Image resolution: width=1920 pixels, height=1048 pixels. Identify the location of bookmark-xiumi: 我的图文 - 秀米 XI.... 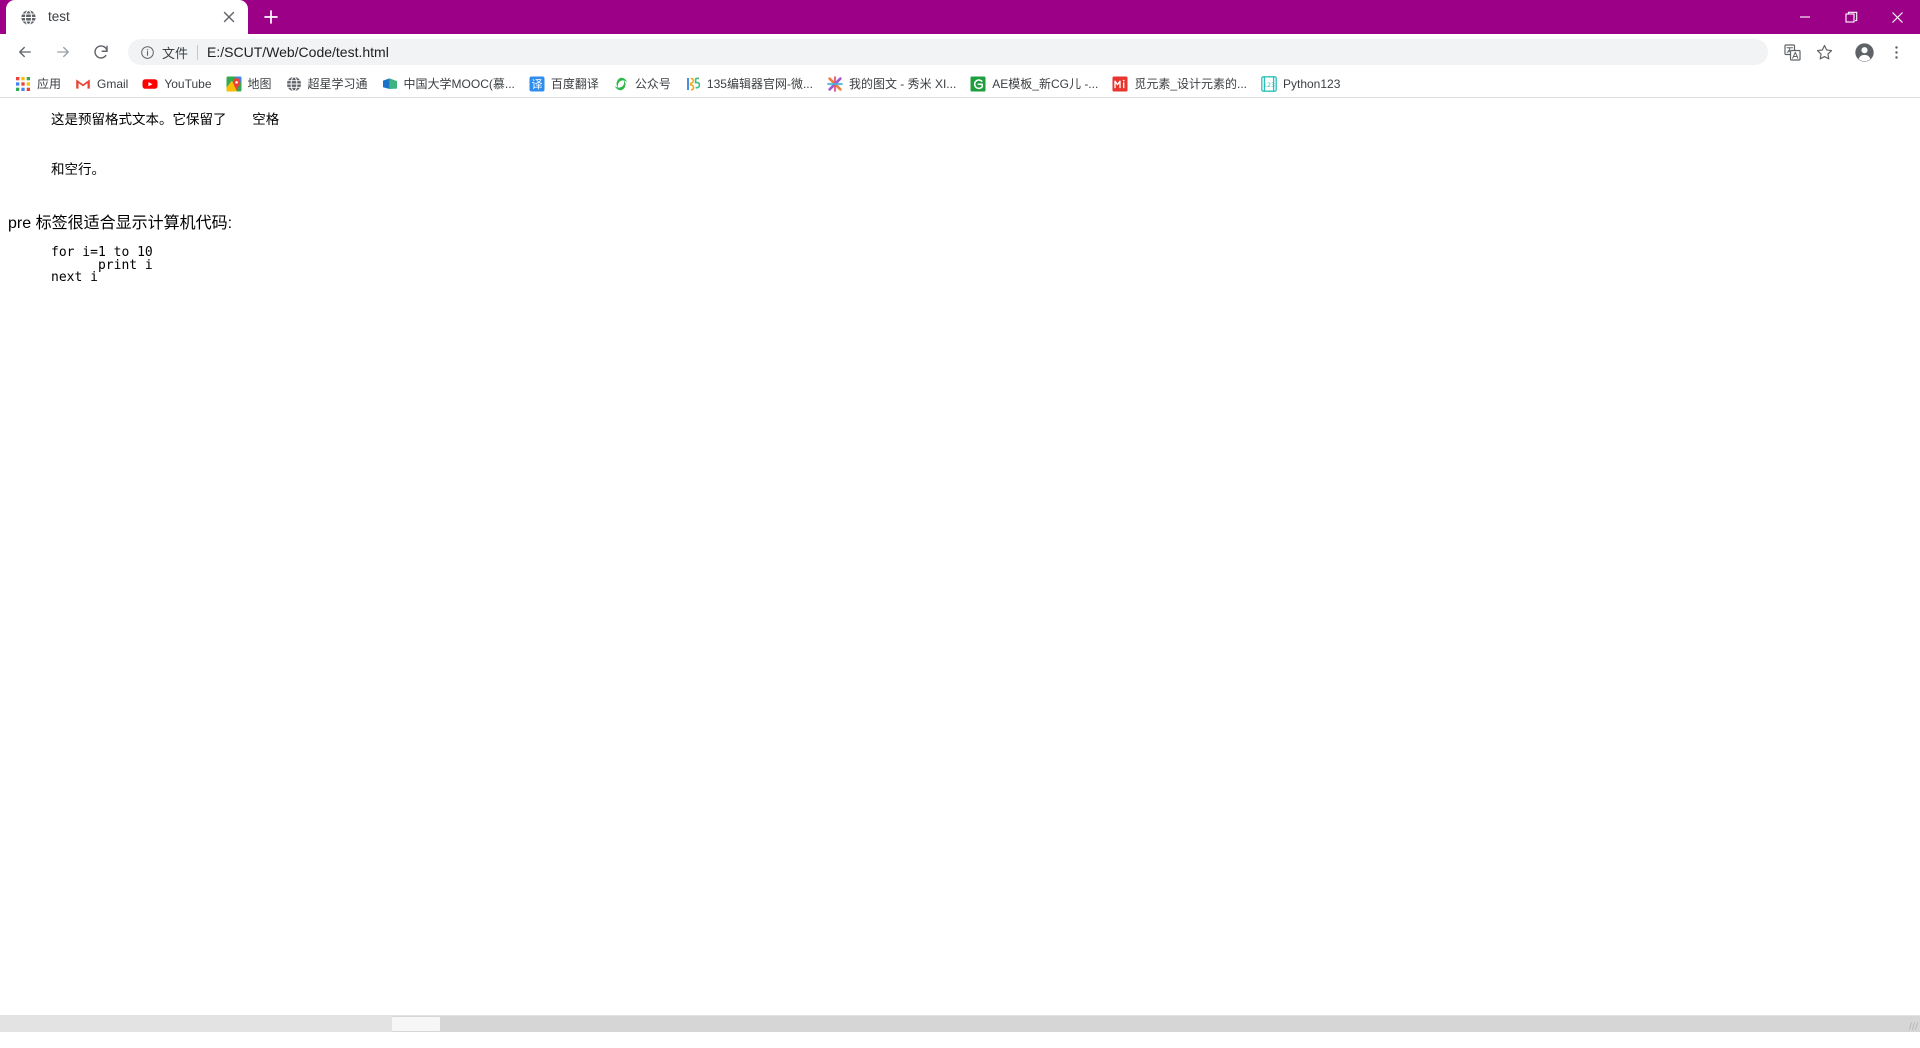
(891, 84).